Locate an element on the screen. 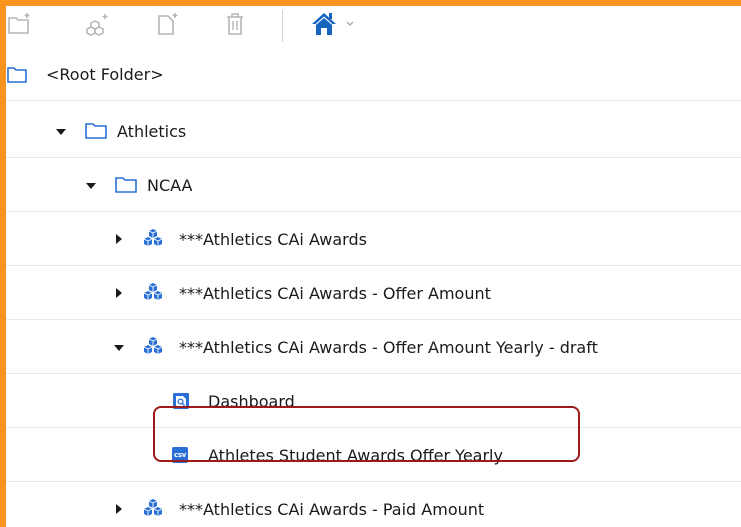 Image resolution: width=741 pixels, height=527 pixels. home-button is located at coordinates (324, 24).